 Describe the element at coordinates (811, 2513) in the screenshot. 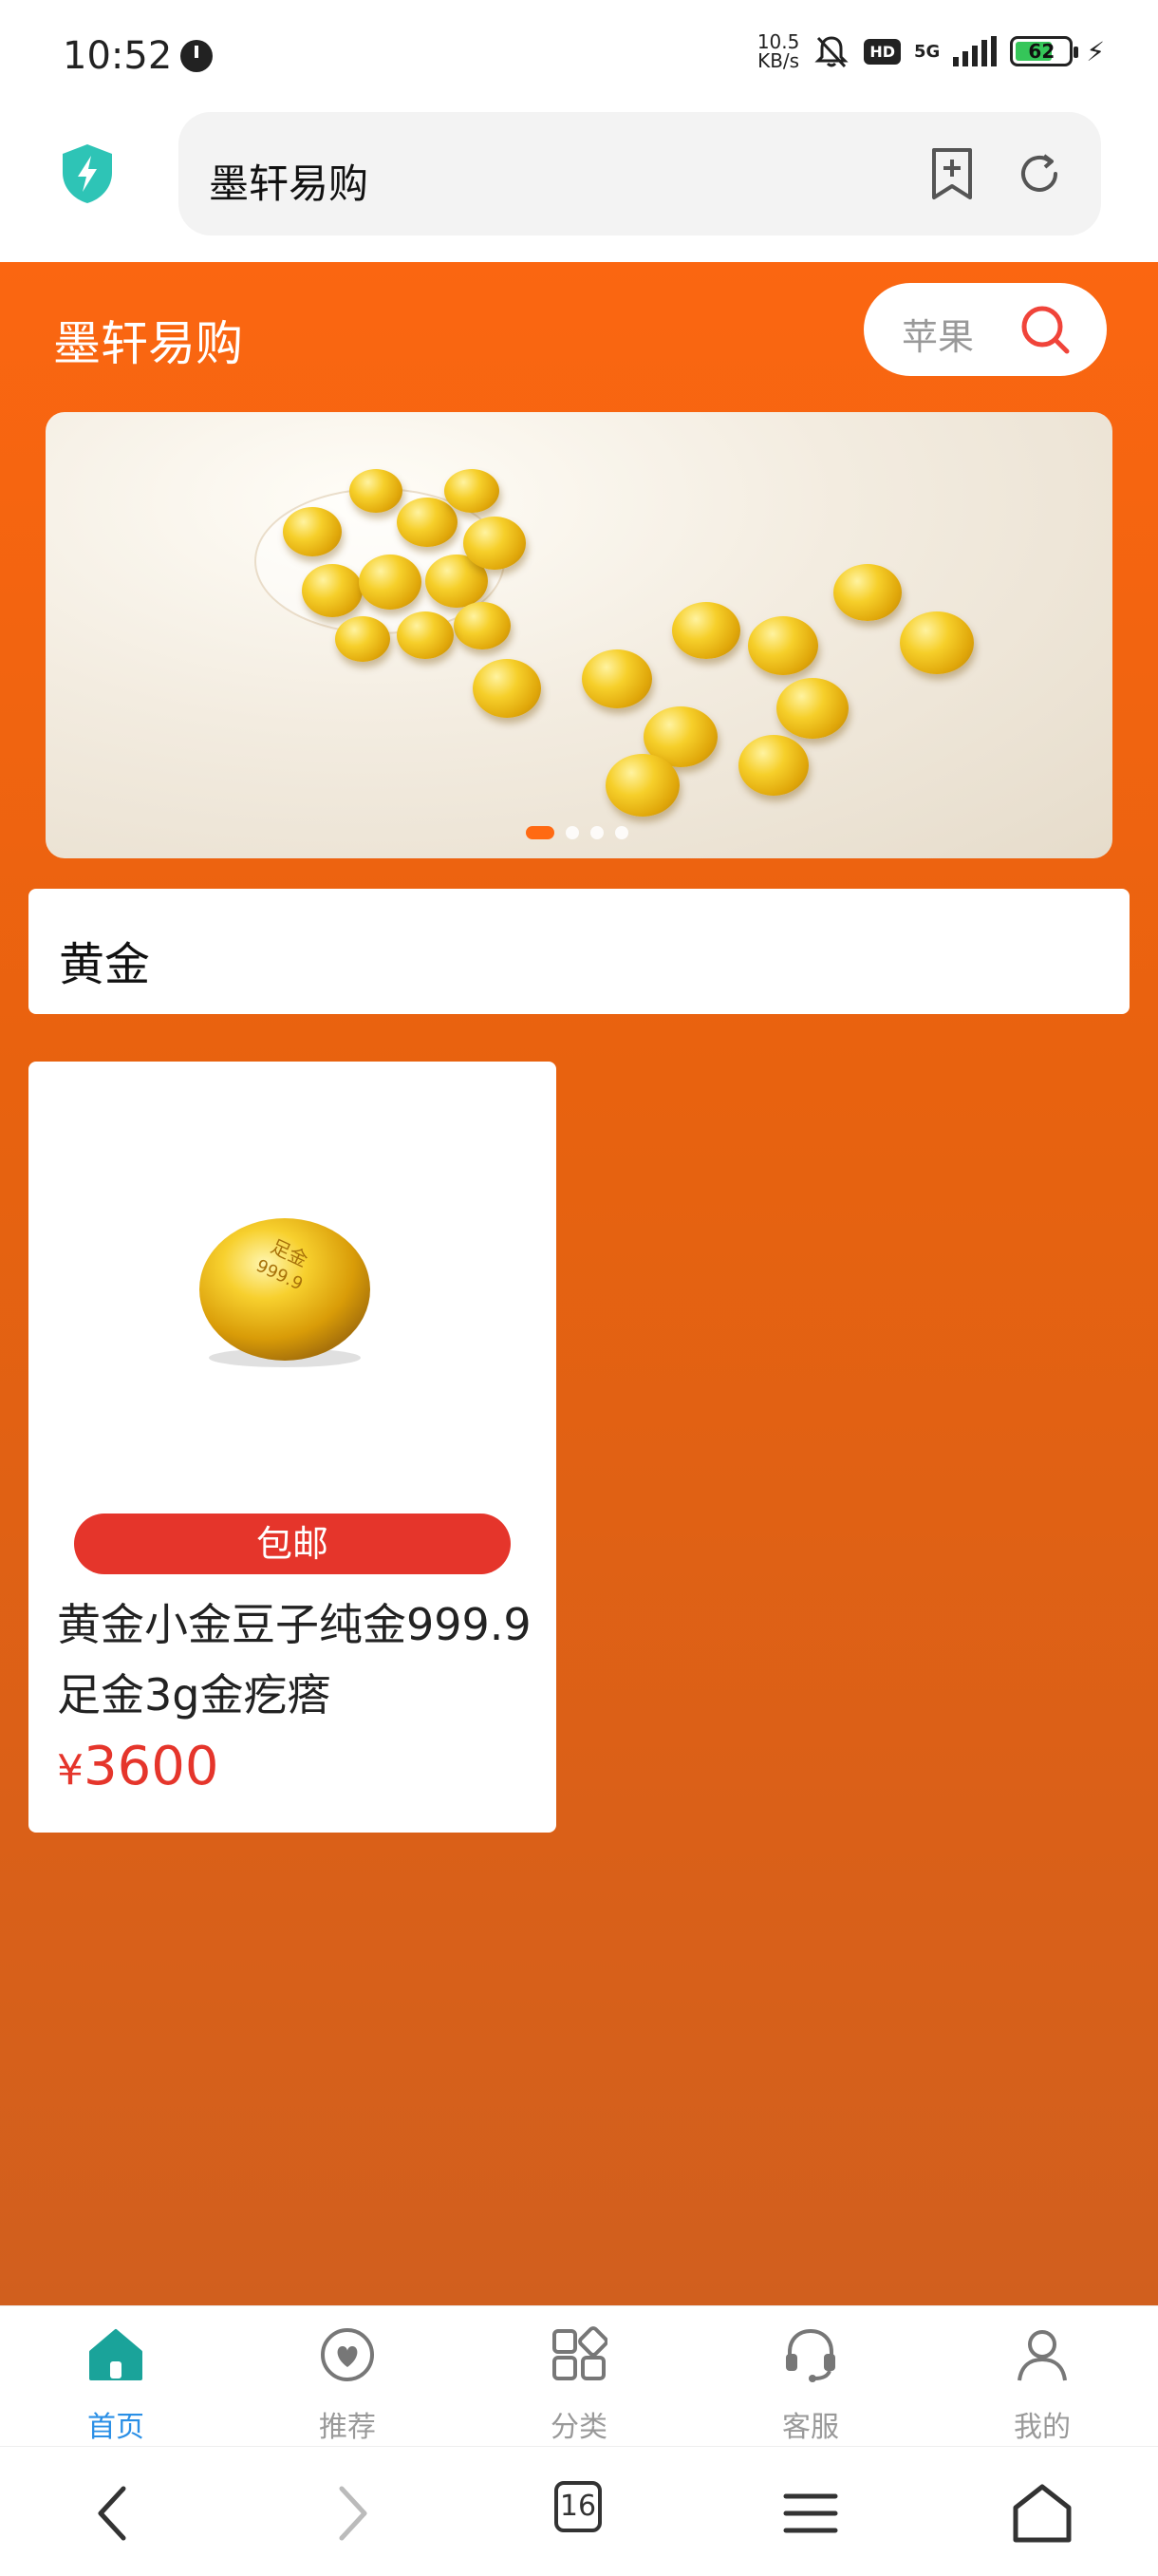

I see `menu-icon` at that location.